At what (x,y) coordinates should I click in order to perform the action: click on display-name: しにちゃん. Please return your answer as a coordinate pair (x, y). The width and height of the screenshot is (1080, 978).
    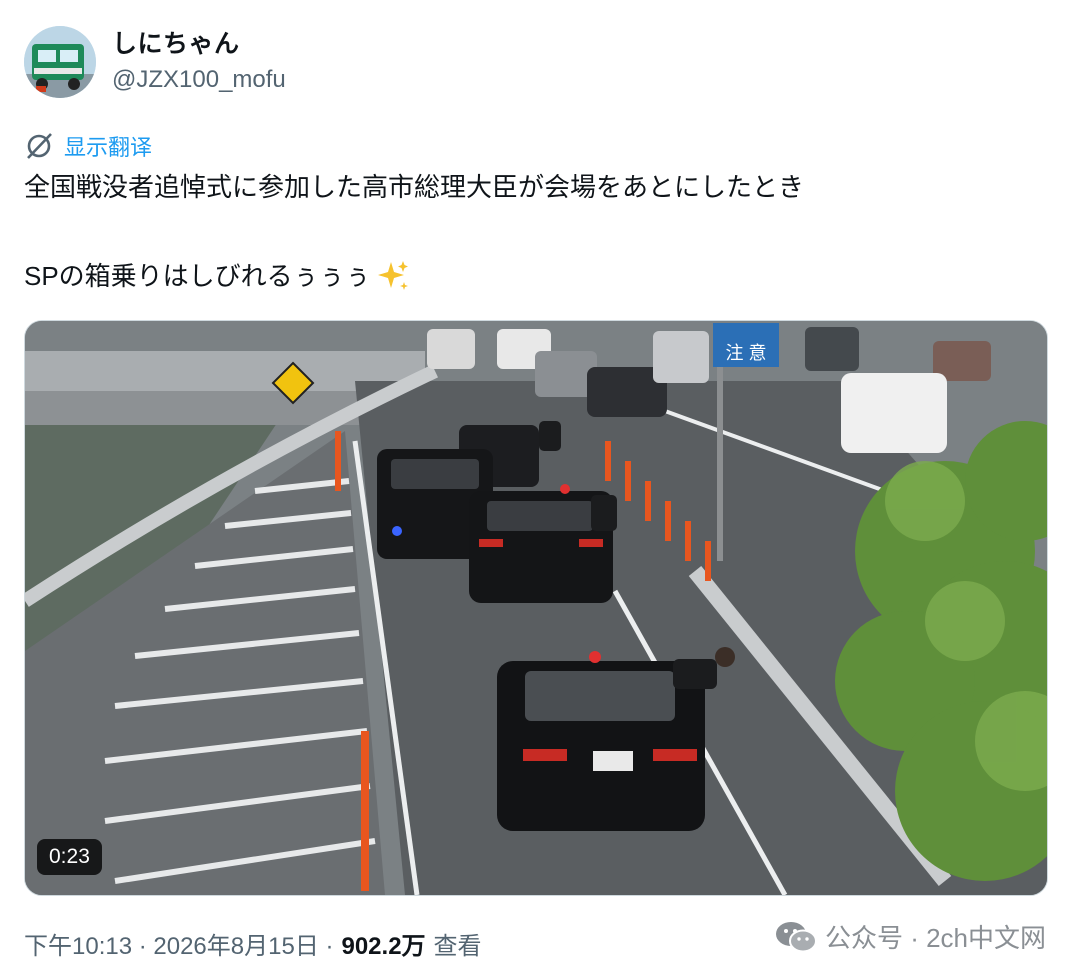
    Looking at the image, I should click on (199, 44).